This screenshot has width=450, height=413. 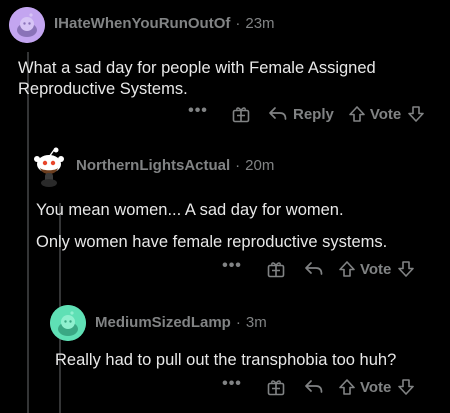 I want to click on comment-body: You mean women... A sad day for women., so click(x=190, y=210).